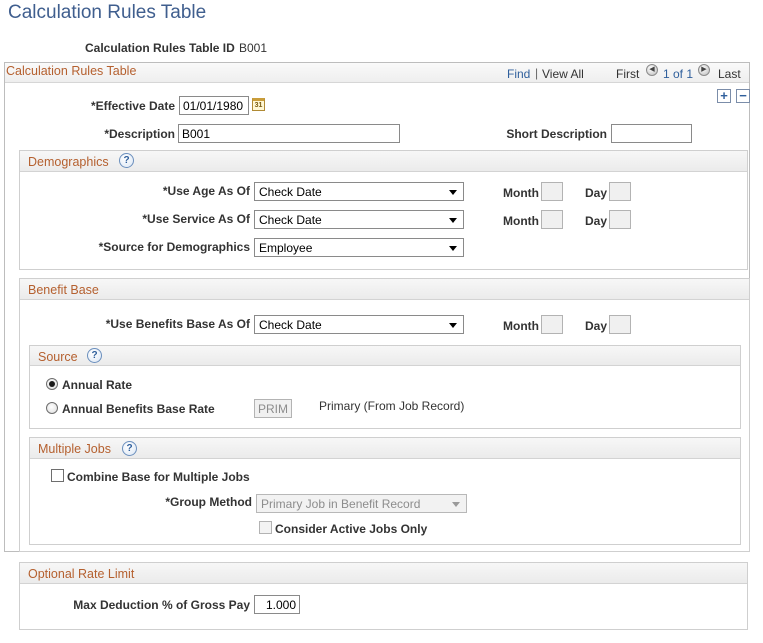  What do you see at coordinates (289, 133) in the screenshot?
I see `description-input` at bounding box center [289, 133].